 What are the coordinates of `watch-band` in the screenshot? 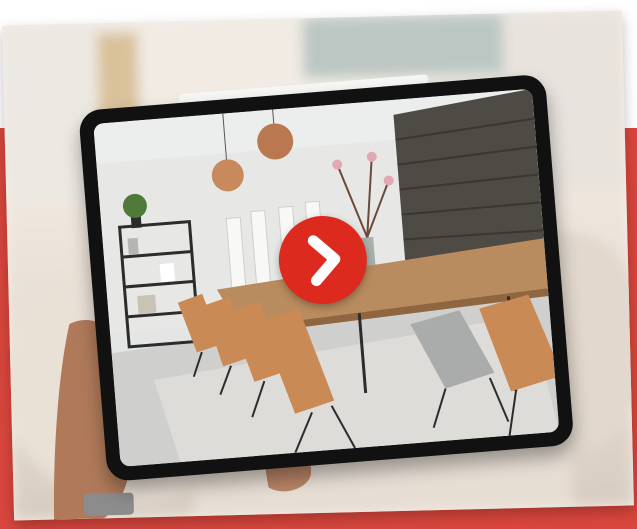 It's located at (108, 504).